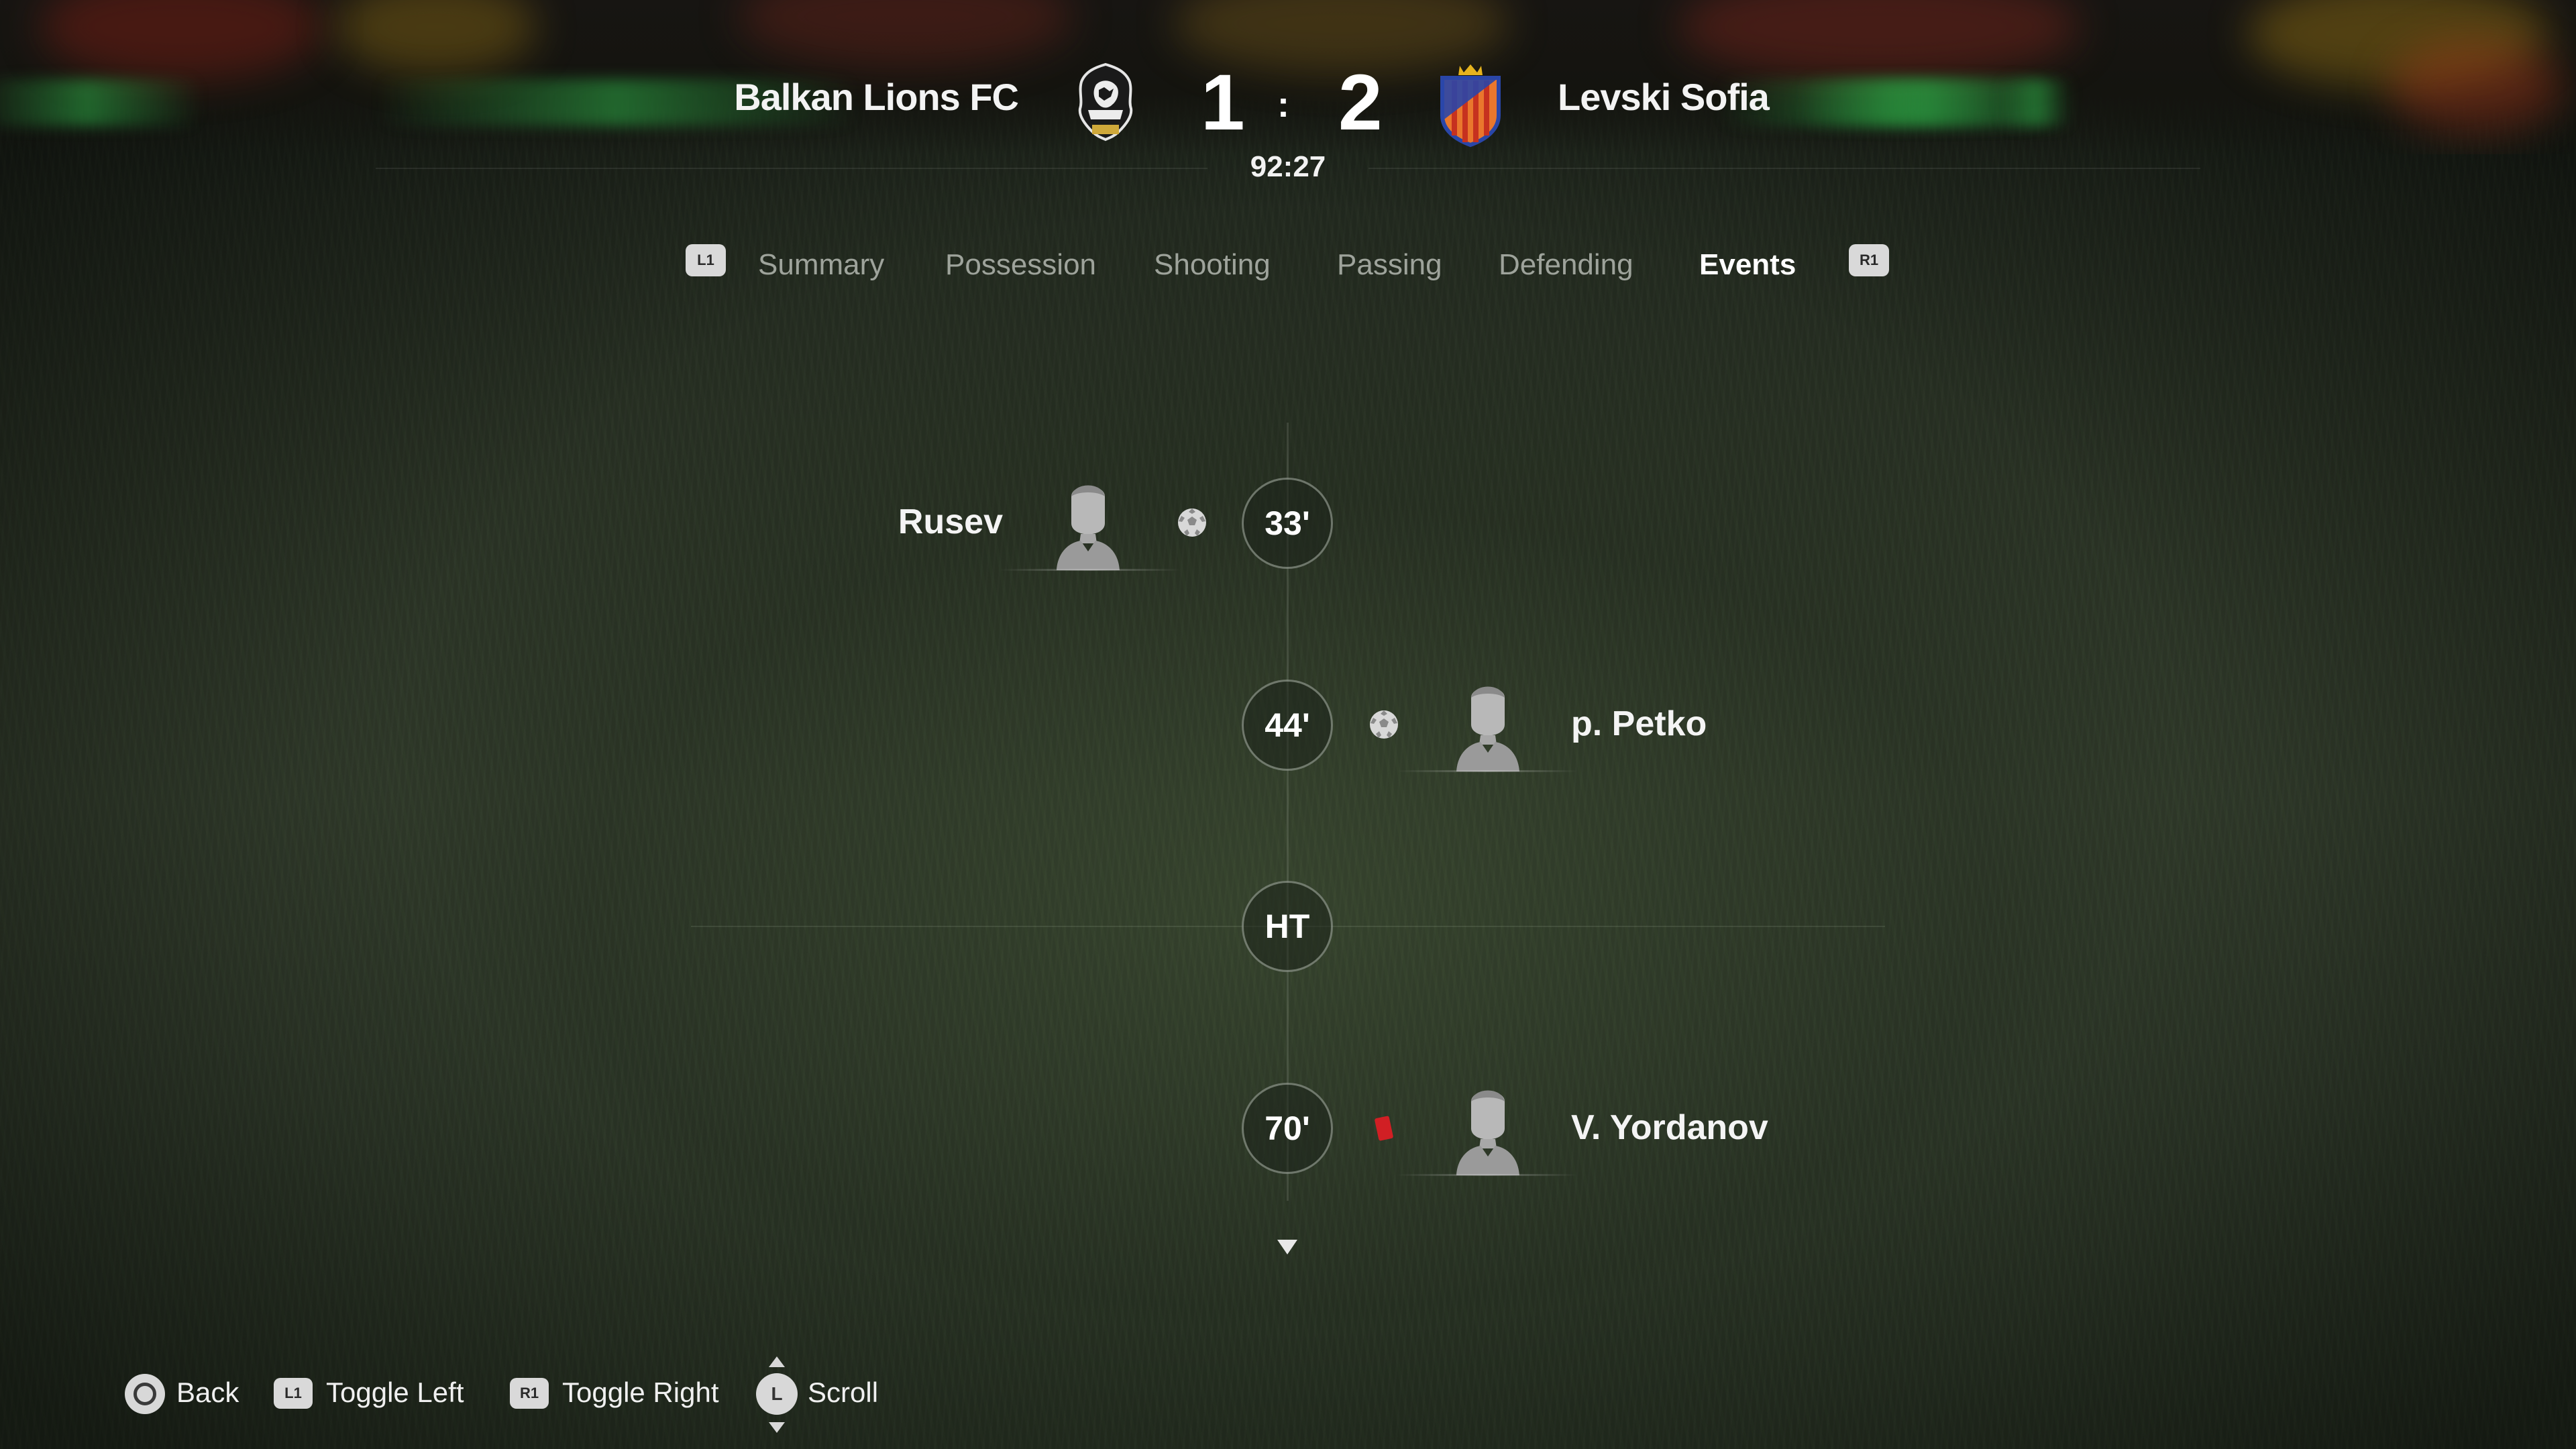 This screenshot has height=1449, width=2576. Describe the element at coordinates (1869, 260) in the screenshot. I see `tab-next-button: R1` at that location.